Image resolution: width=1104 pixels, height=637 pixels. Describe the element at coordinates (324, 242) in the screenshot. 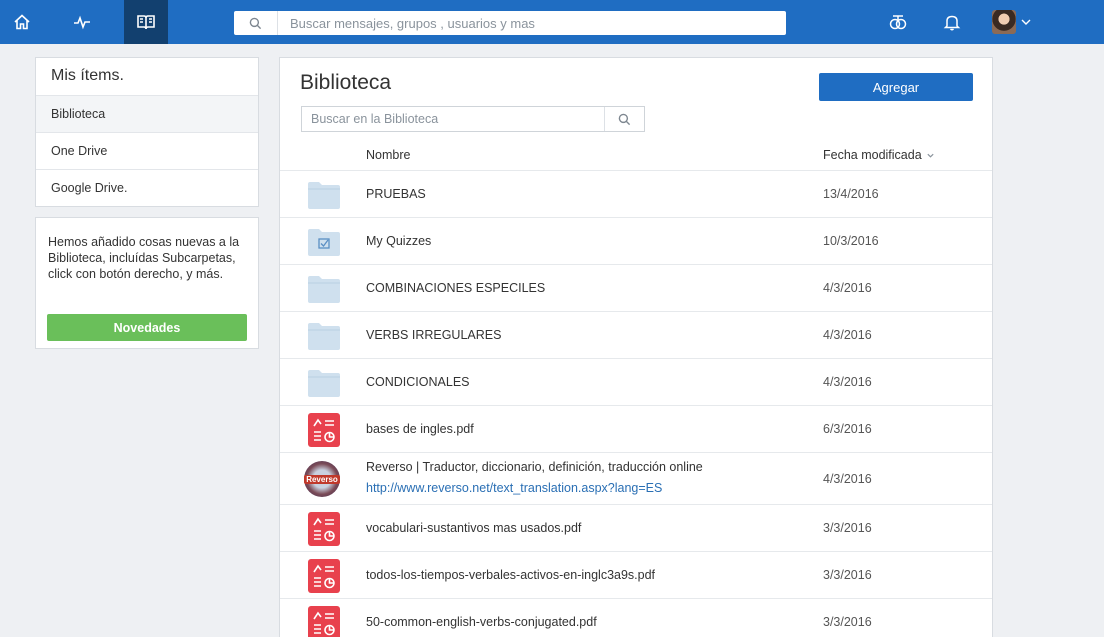

I see `quiz-folder-icon` at that location.